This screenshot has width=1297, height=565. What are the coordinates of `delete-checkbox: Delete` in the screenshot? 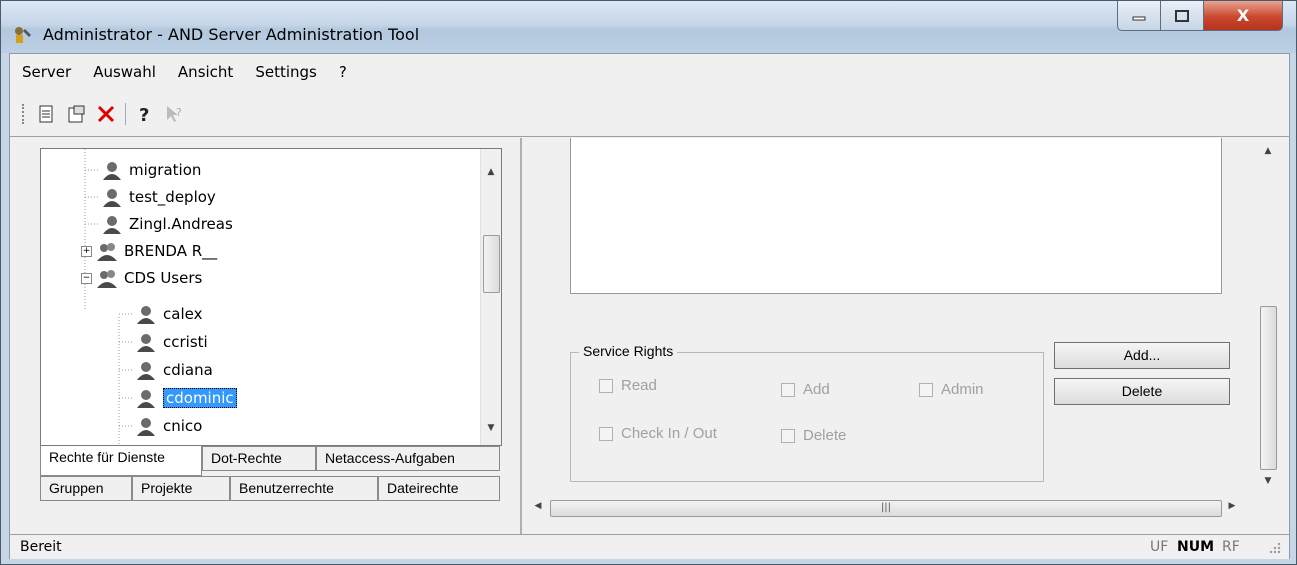 It's located at (813, 435).